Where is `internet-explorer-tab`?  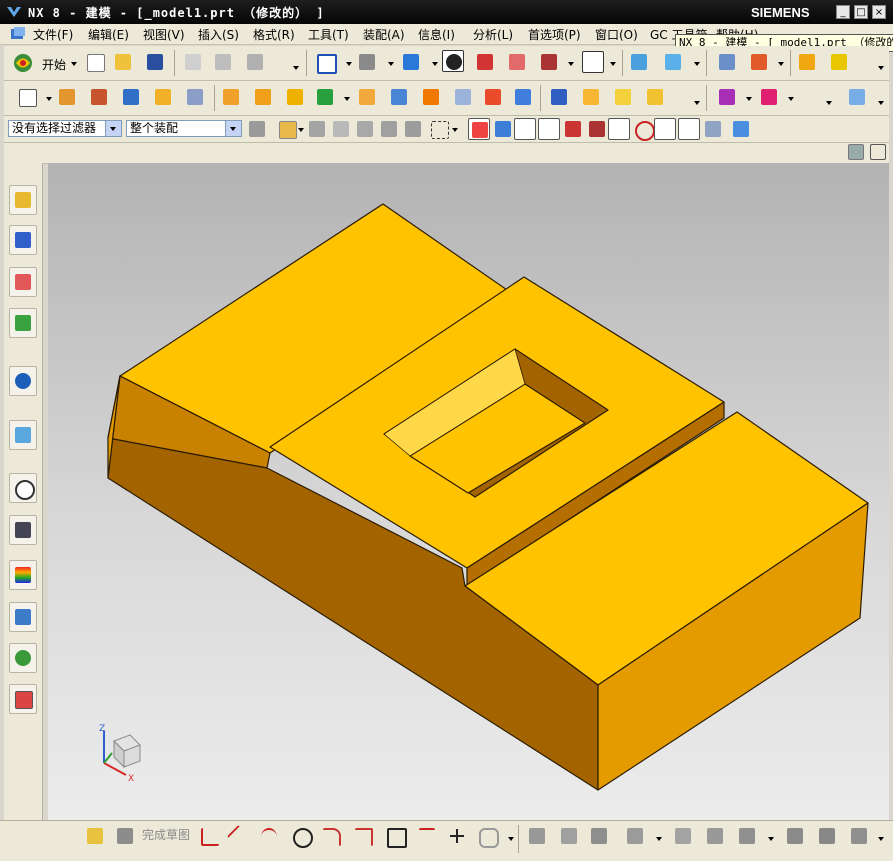
internet-explorer-tab is located at coordinates (23, 381).